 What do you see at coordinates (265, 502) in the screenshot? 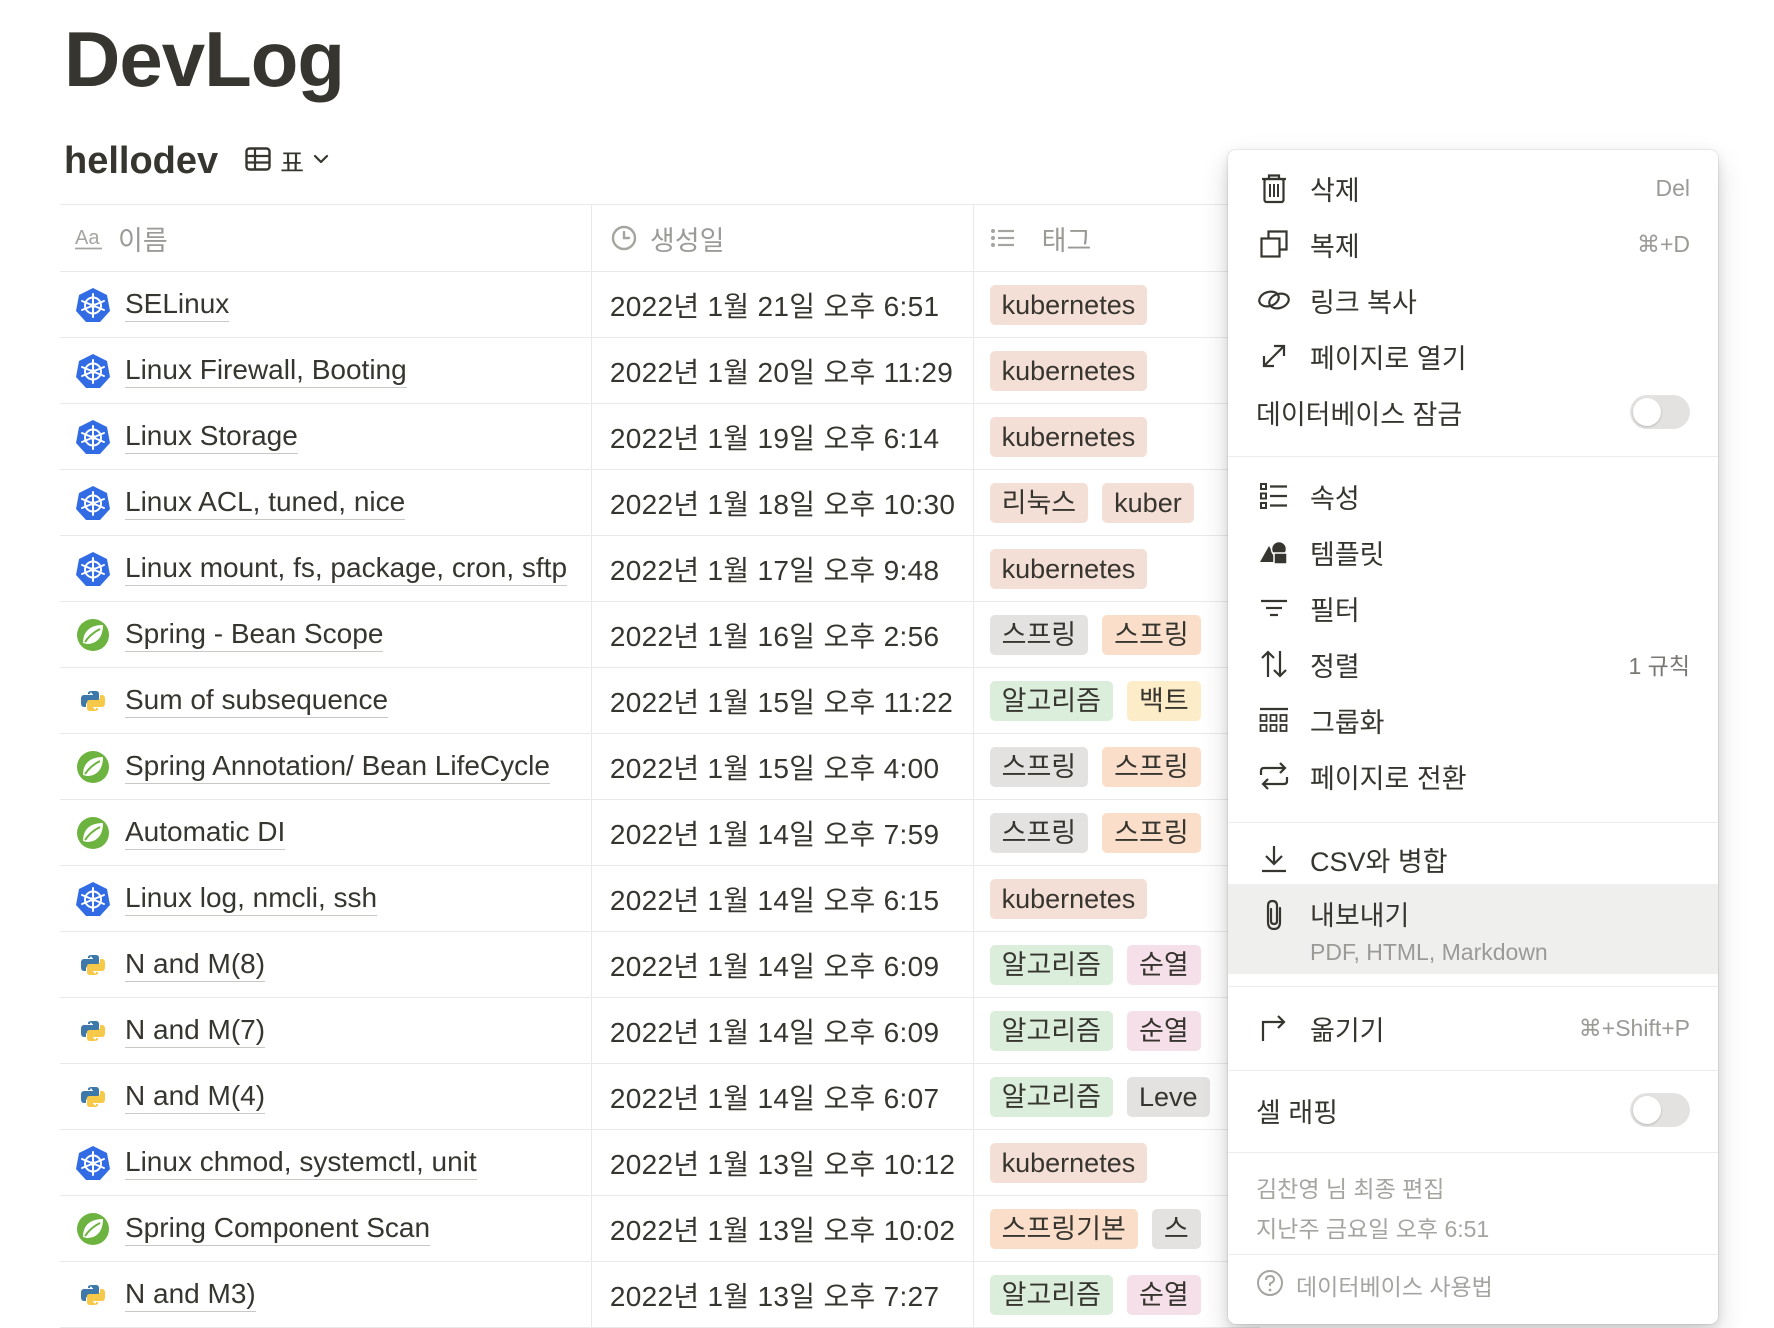
I see `page-link: Linux ACL, tuned, nice` at bounding box center [265, 502].